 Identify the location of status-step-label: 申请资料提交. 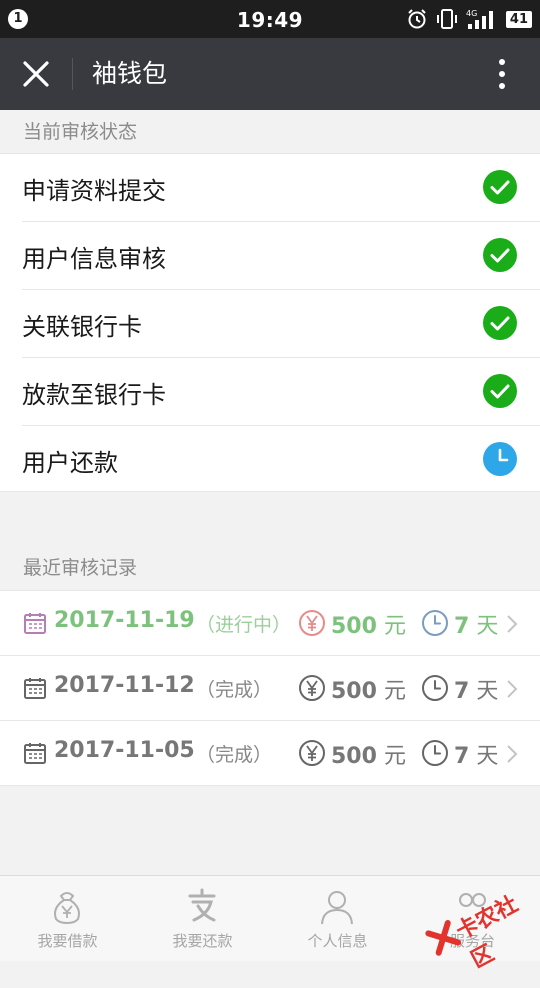
(94, 191).